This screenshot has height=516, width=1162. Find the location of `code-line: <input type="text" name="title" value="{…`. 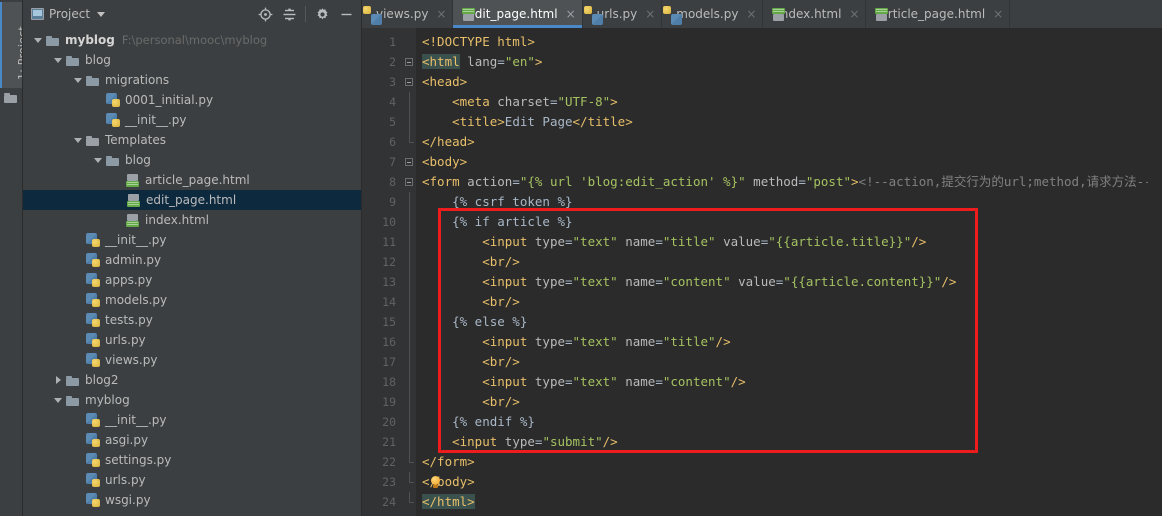

code-line: <input type="text" name="title" value="{… is located at coordinates (785, 242).